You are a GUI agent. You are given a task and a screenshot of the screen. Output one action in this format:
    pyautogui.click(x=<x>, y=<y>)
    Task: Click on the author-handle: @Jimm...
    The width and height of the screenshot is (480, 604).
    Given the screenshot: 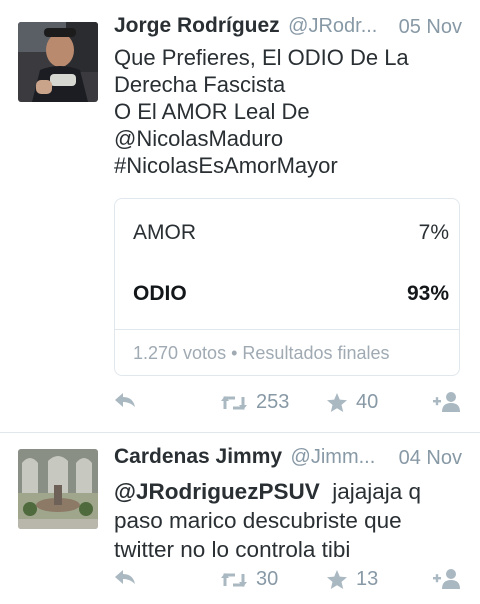 What is the action you would take?
    pyautogui.click(x=333, y=457)
    